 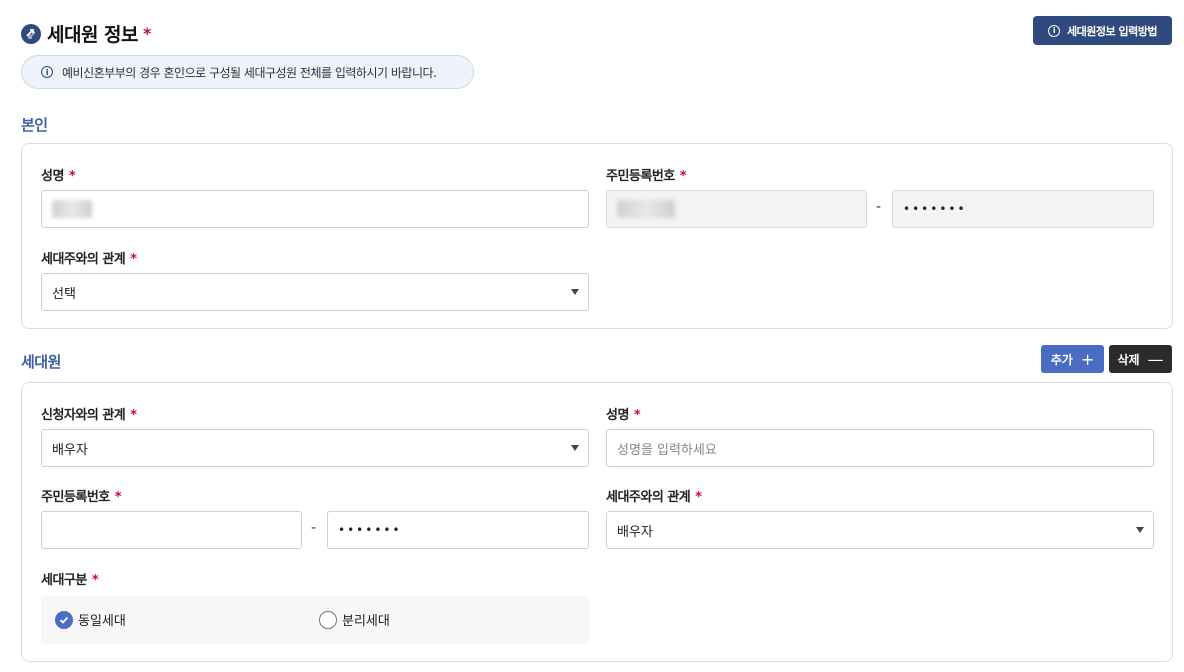 What do you see at coordinates (1155, 359) in the screenshot?
I see `minus-icon: —` at bounding box center [1155, 359].